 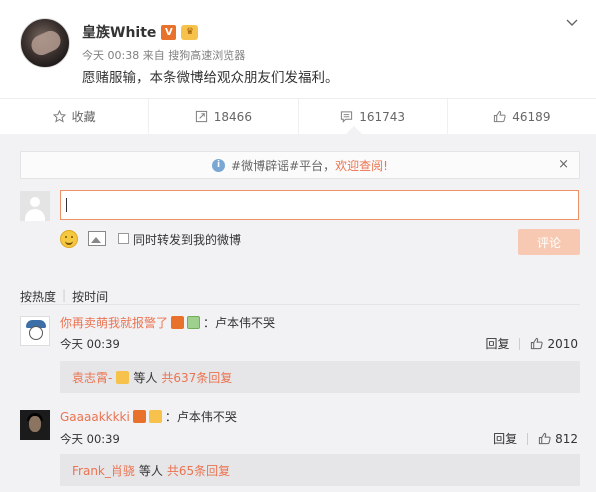 What do you see at coordinates (319, 205) in the screenshot?
I see `comment-input` at bounding box center [319, 205].